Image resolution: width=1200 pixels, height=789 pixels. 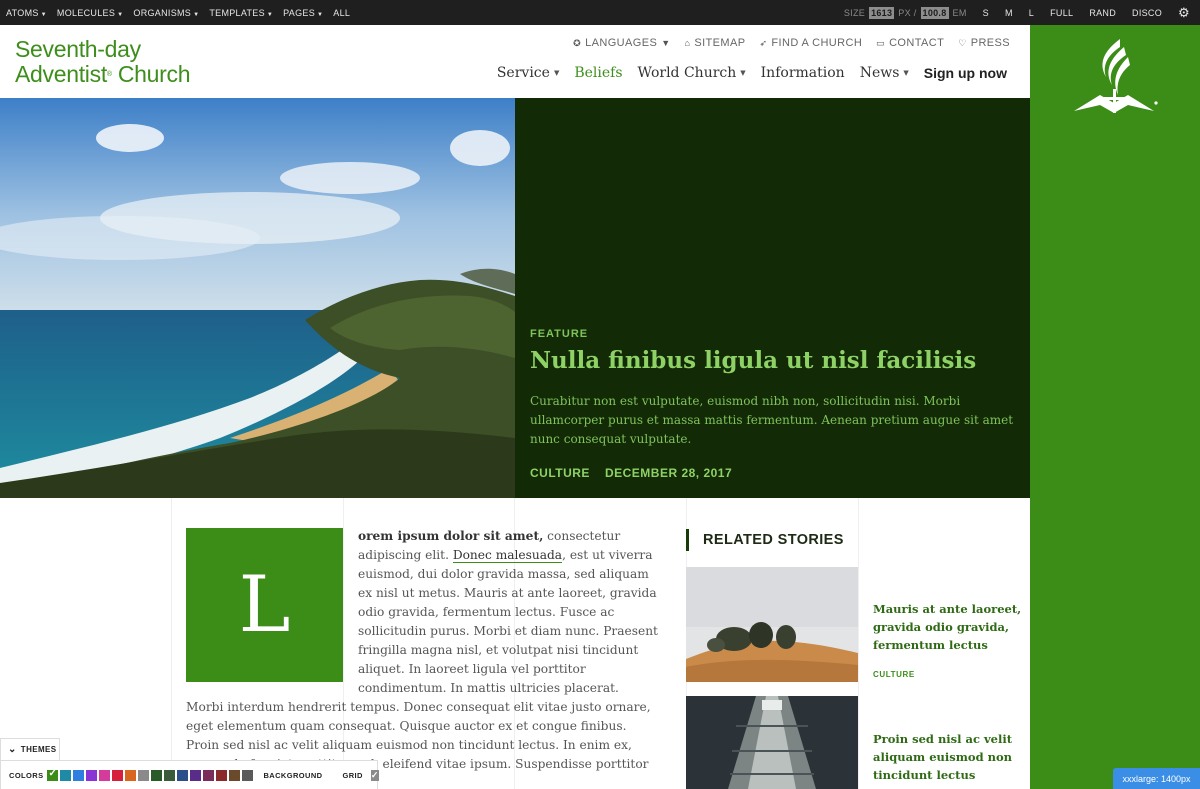 What do you see at coordinates (560, 473) in the screenshot?
I see `hero-category-link: CULTURE` at bounding box center [560, 473].